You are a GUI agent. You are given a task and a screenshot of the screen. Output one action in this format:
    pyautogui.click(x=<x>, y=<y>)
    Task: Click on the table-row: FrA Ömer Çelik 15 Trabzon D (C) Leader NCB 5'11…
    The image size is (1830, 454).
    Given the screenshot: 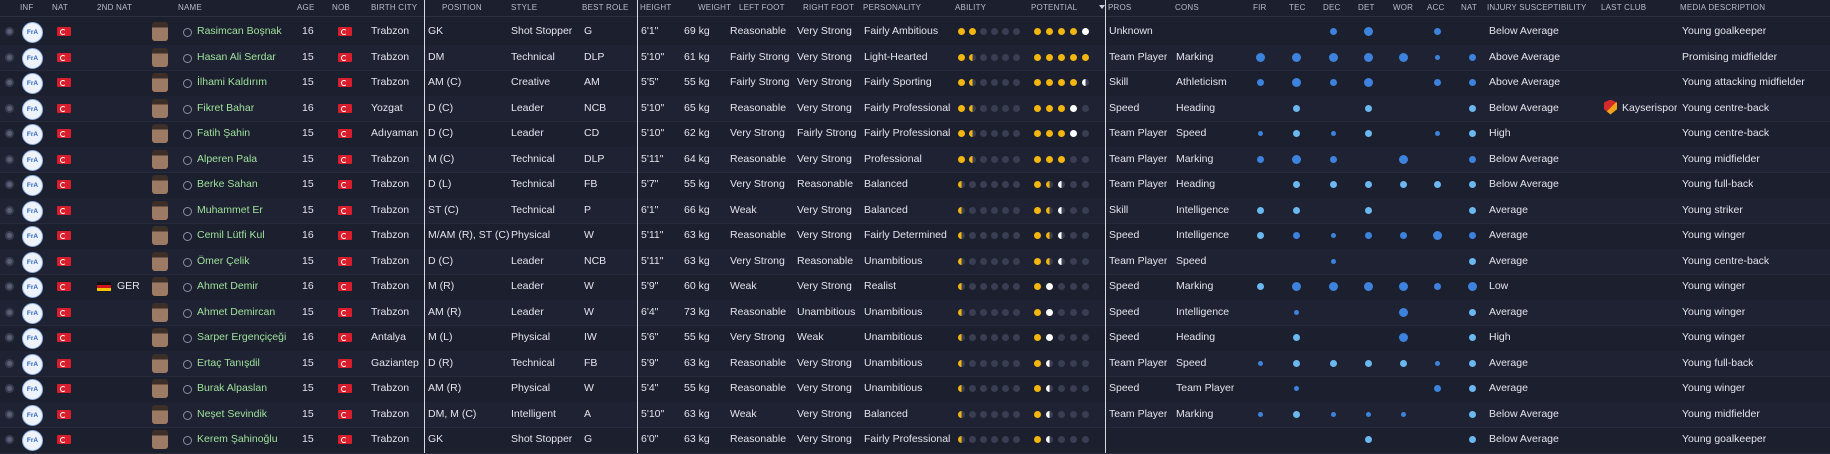 What is the action you would take?
    pyautogui.click(x=915, y=261)
    